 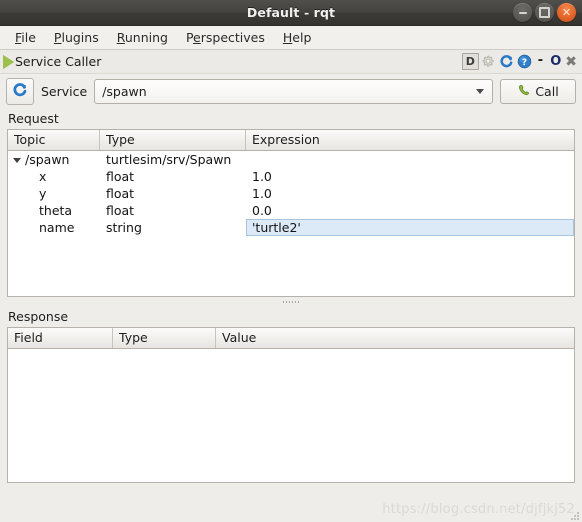 I want to click on request-row-type: turtlesim/srv/Spawn, so click(x=169, y=159).